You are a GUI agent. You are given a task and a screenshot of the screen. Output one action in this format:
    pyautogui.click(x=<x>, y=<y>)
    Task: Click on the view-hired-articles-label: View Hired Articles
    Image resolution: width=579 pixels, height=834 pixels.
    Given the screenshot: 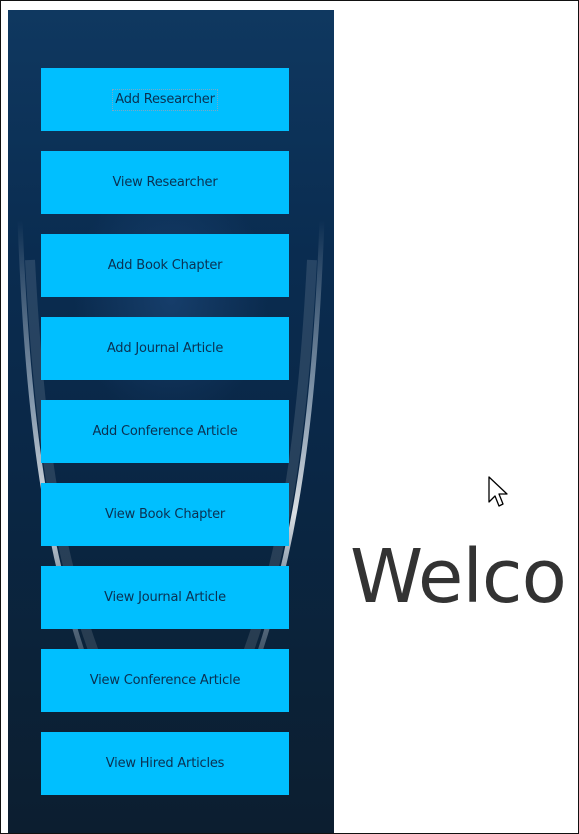 What is the action you would take?
    pyautogui.click(x=165, y=763)
    